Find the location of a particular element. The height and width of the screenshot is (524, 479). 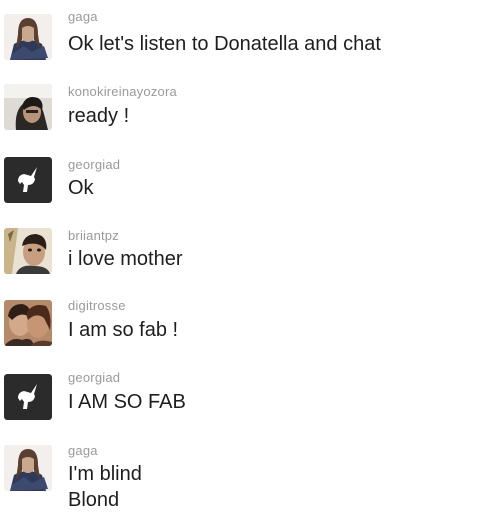

message-text: I am so fab ! is located at coordinates (123, 330).